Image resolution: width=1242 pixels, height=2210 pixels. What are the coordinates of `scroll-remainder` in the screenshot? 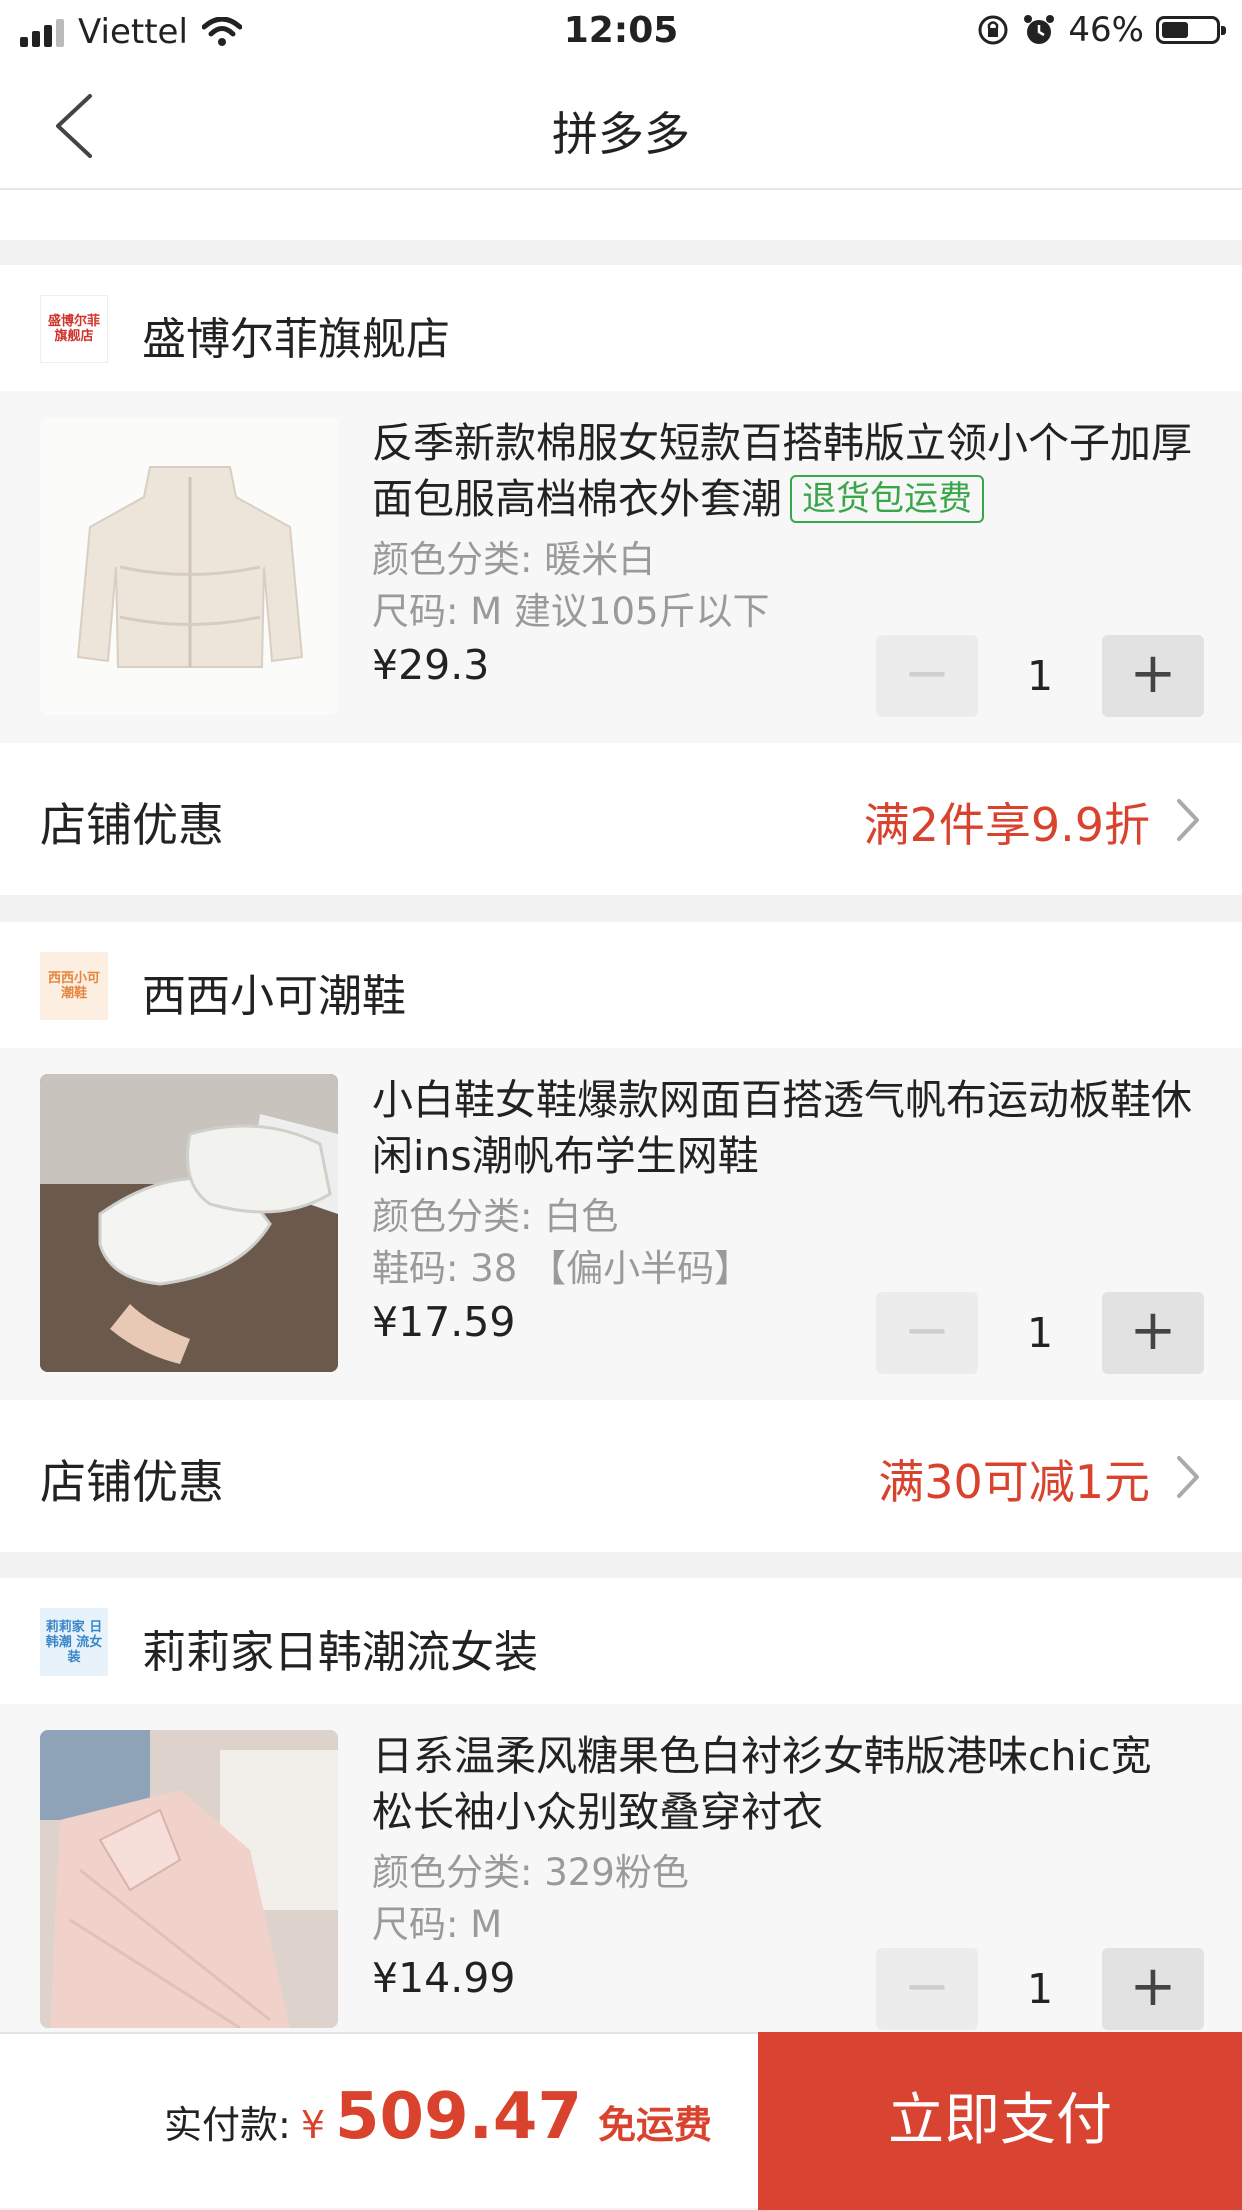 It's located at (621, 215).